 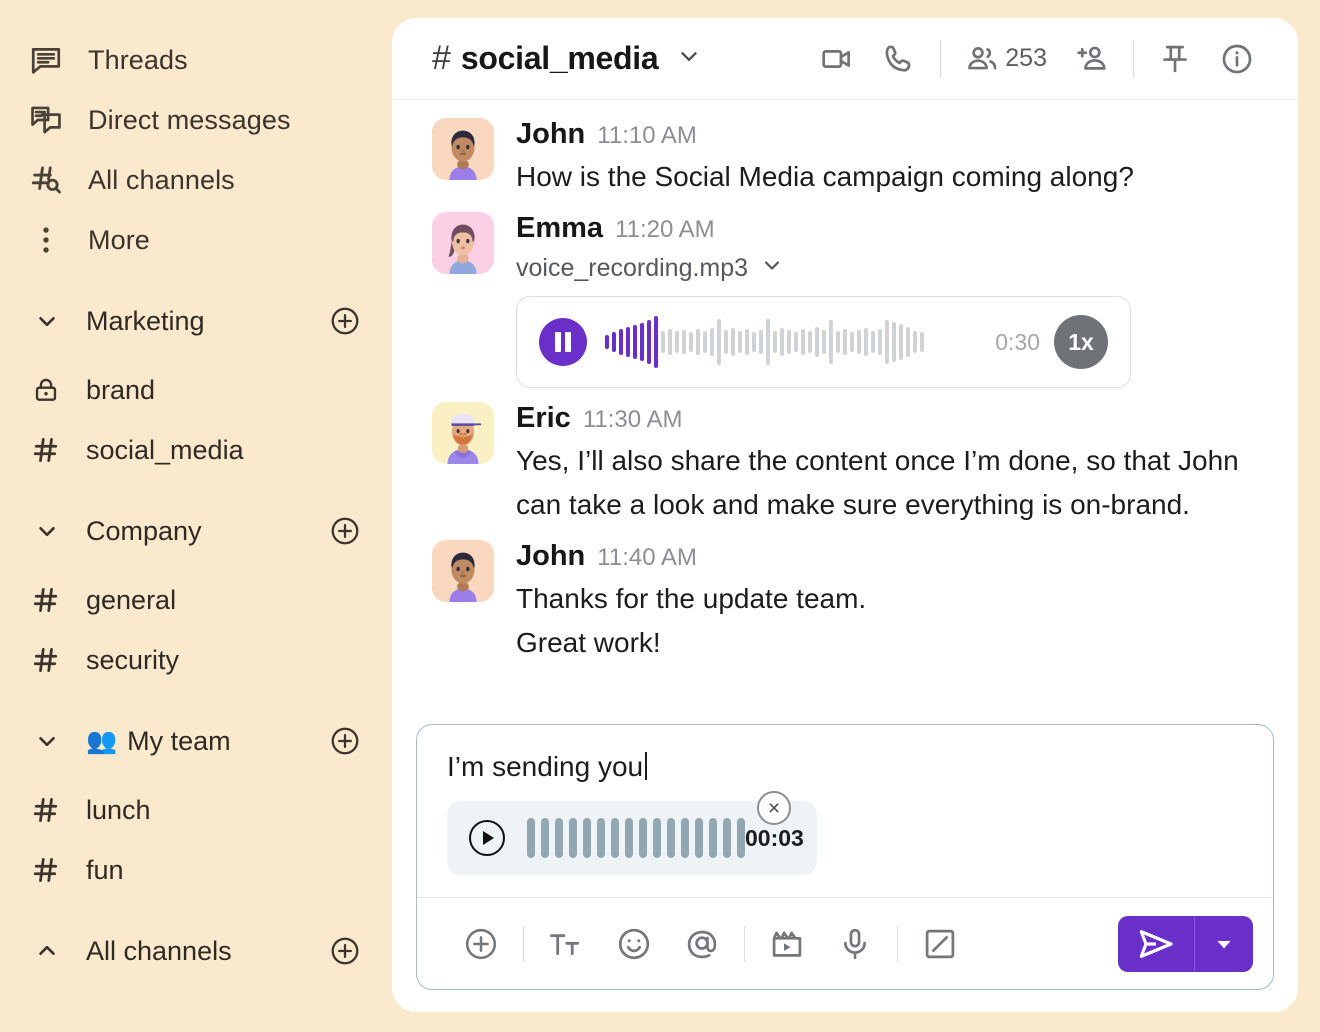 What do you see at coordinates (1237, 59) in the screenshot?
I see `info-icon` at bounding box center [1237, 59].